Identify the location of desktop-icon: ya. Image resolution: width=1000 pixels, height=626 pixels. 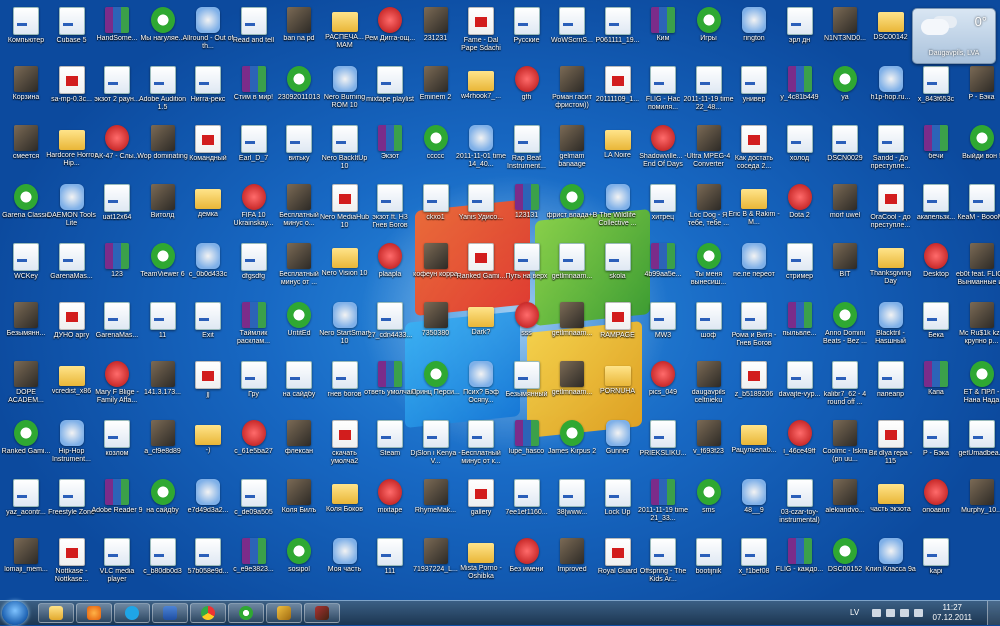
(845, 89).